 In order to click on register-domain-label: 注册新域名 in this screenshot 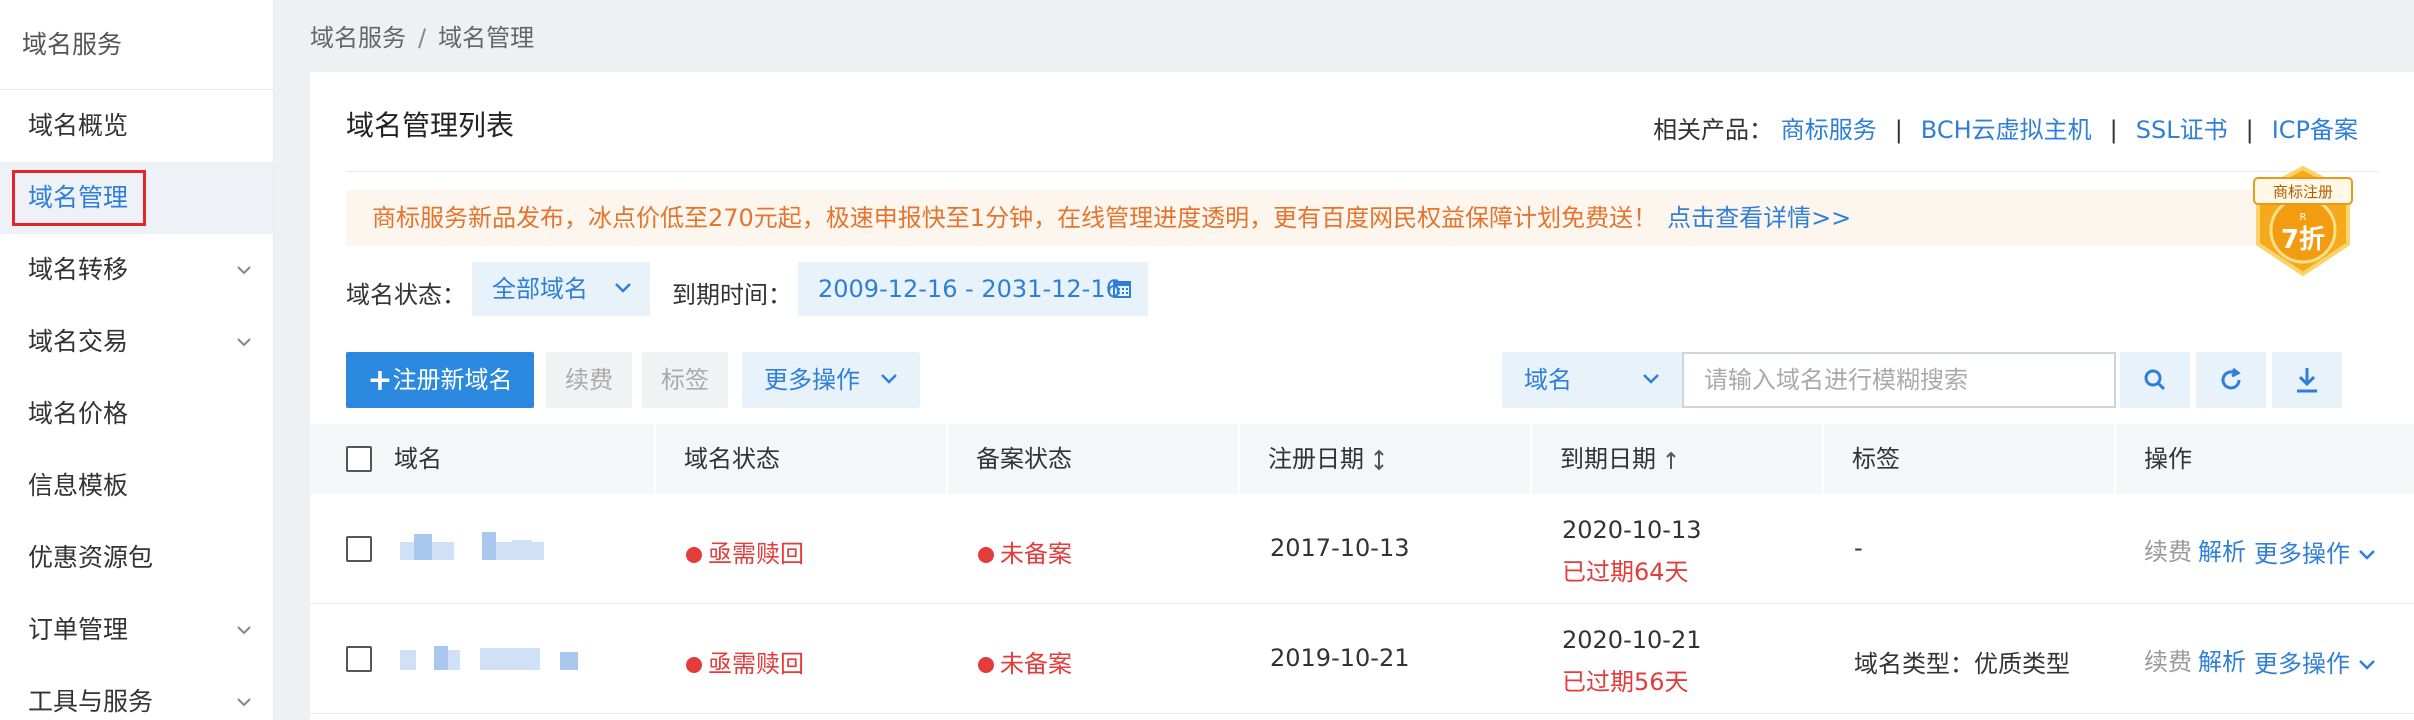, I will do `click(452, 380)`.